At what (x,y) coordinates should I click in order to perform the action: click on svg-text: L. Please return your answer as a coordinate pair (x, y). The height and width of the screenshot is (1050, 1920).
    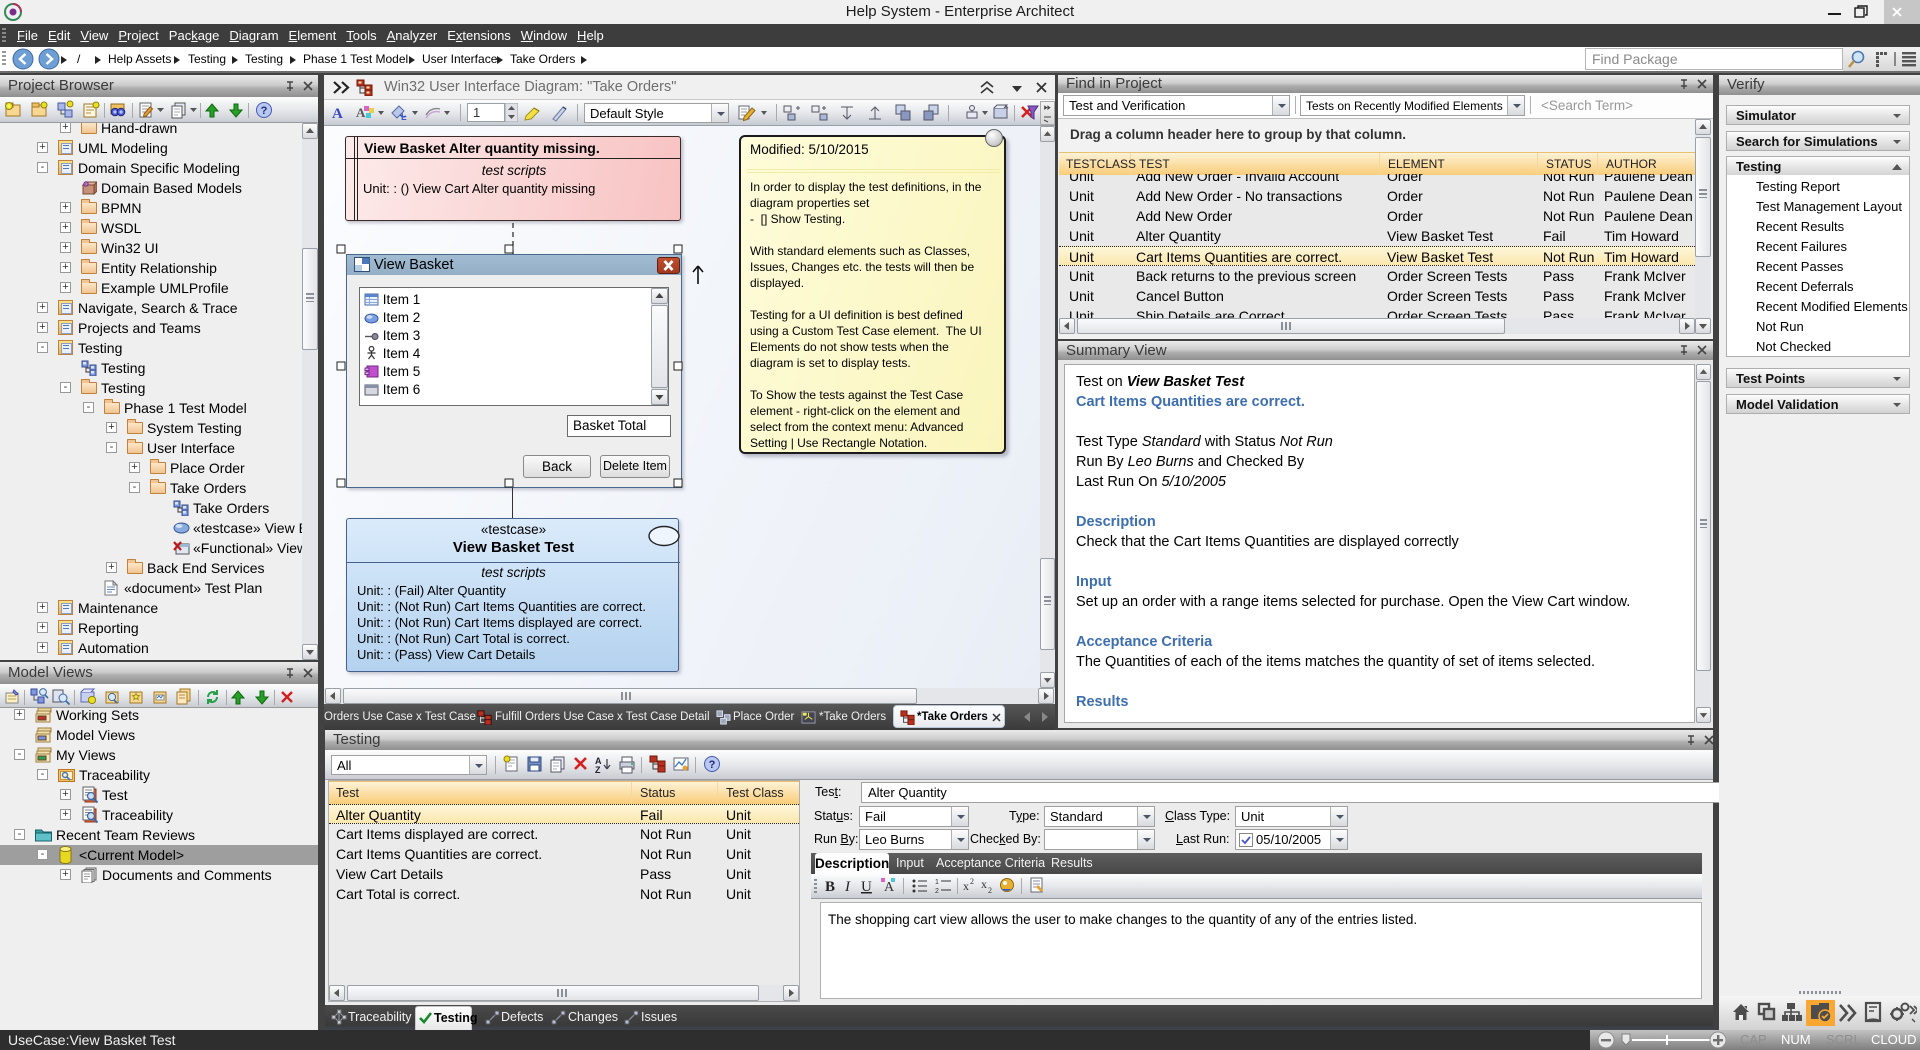
    Looking at the image, I should click on (404, 117).